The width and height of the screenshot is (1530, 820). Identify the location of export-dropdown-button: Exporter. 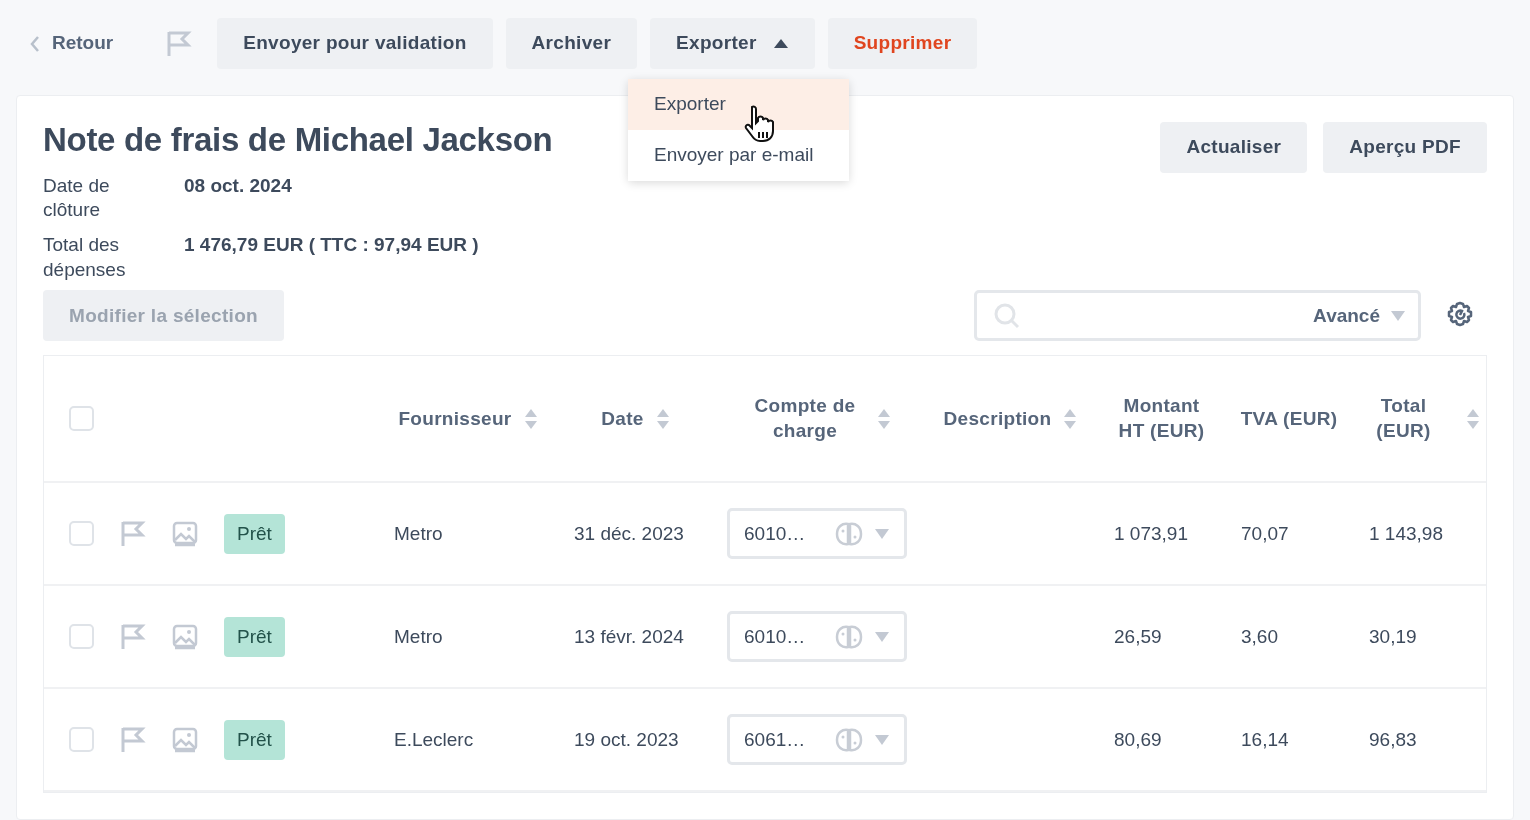
(732, 43).